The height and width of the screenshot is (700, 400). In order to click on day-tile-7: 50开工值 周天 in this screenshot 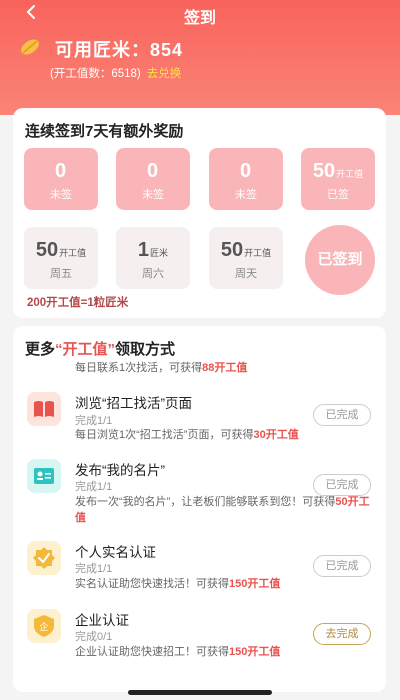, I will do `click(246, 258)`.